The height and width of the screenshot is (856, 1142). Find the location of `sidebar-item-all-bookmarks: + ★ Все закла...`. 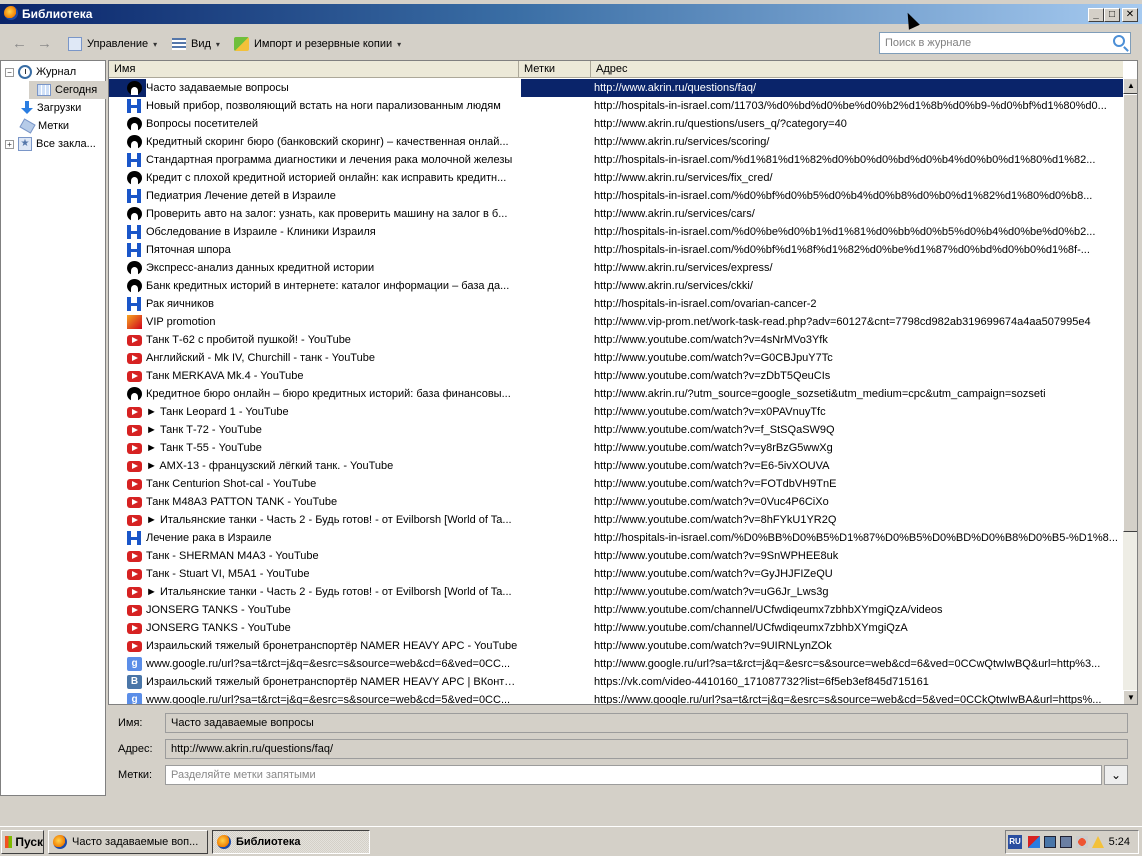

sidebar-item-all-bookmarks: + ★ Все закла... is located at coordinates (50, 144).